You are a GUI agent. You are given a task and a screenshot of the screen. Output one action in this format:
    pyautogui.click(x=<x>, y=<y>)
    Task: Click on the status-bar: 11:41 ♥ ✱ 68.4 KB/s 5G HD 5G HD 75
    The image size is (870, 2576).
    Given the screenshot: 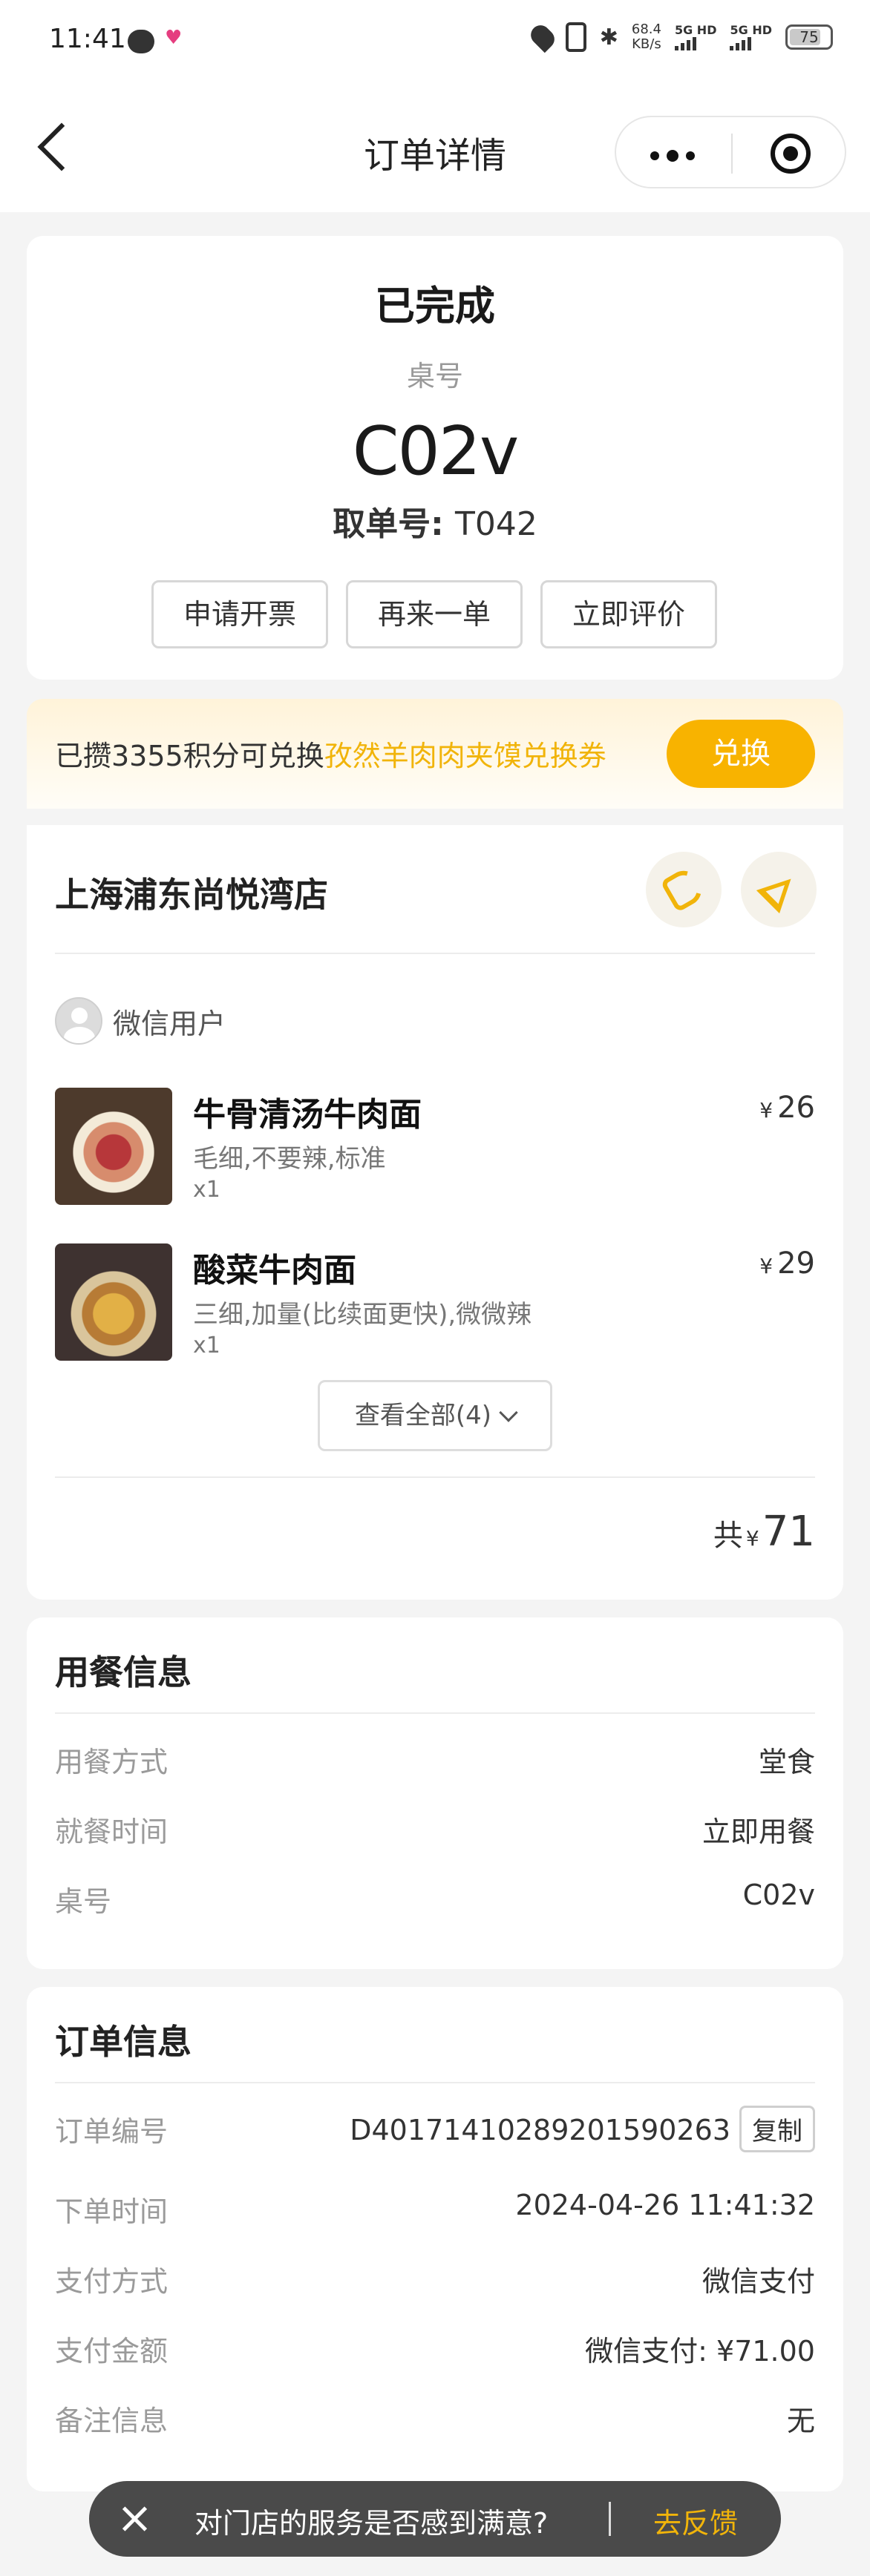 What is the action you would take?
    pyautogui.click(x=435, y=44)
    